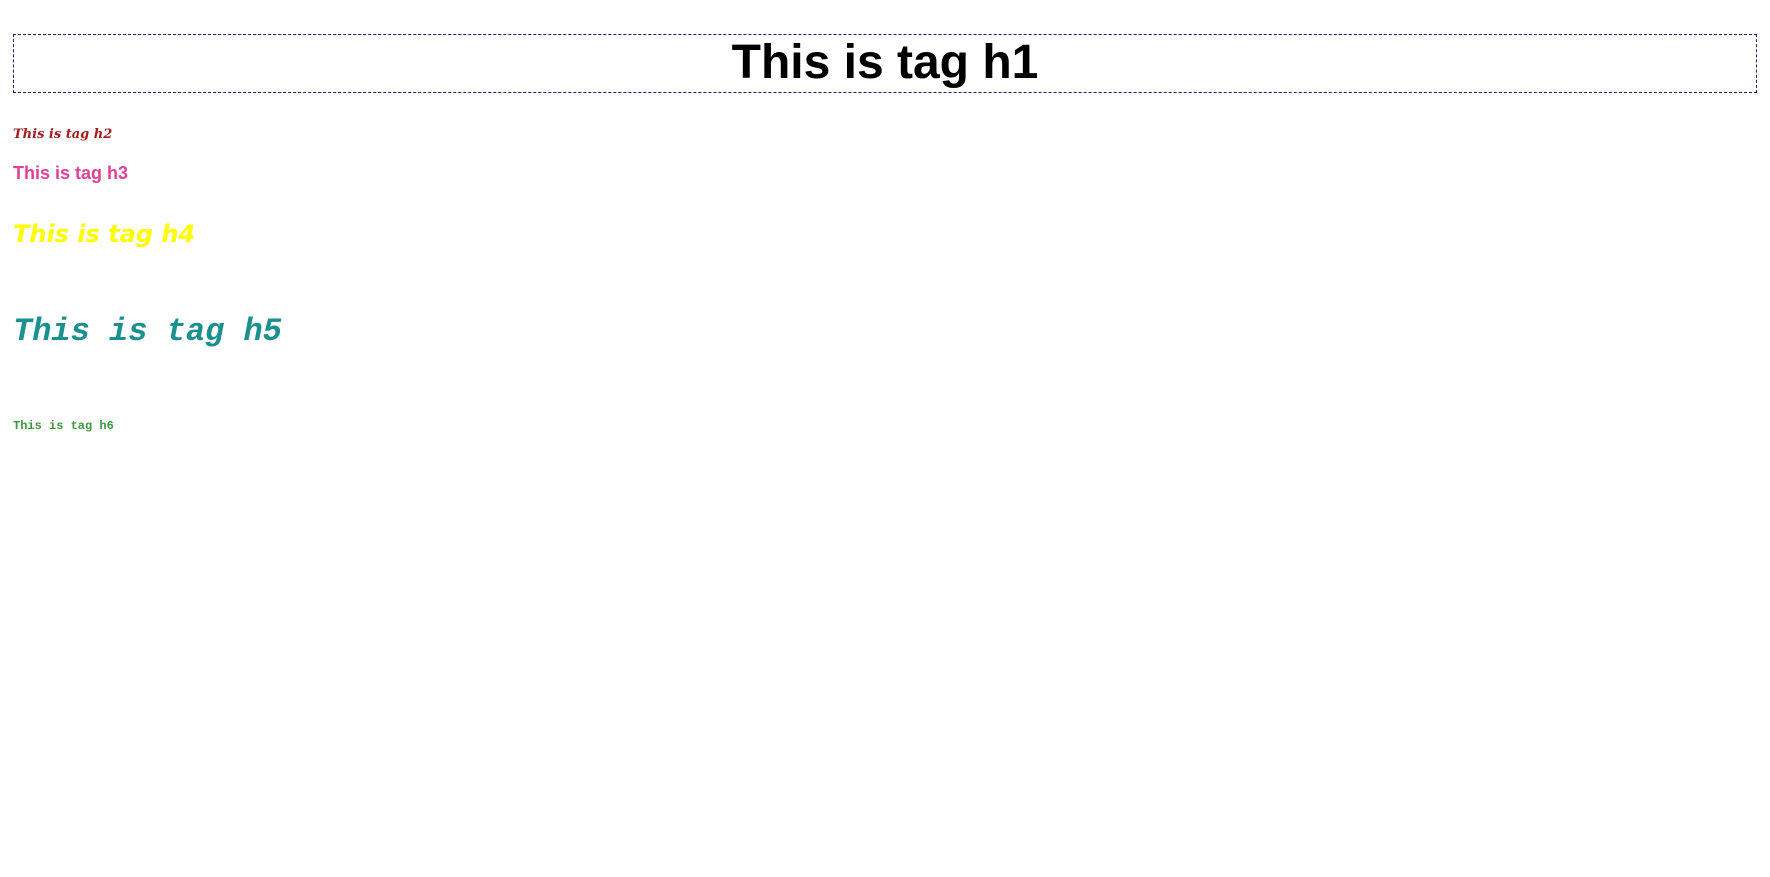  I want to click on heading-h4: This is tag h4, so click(104, 234).